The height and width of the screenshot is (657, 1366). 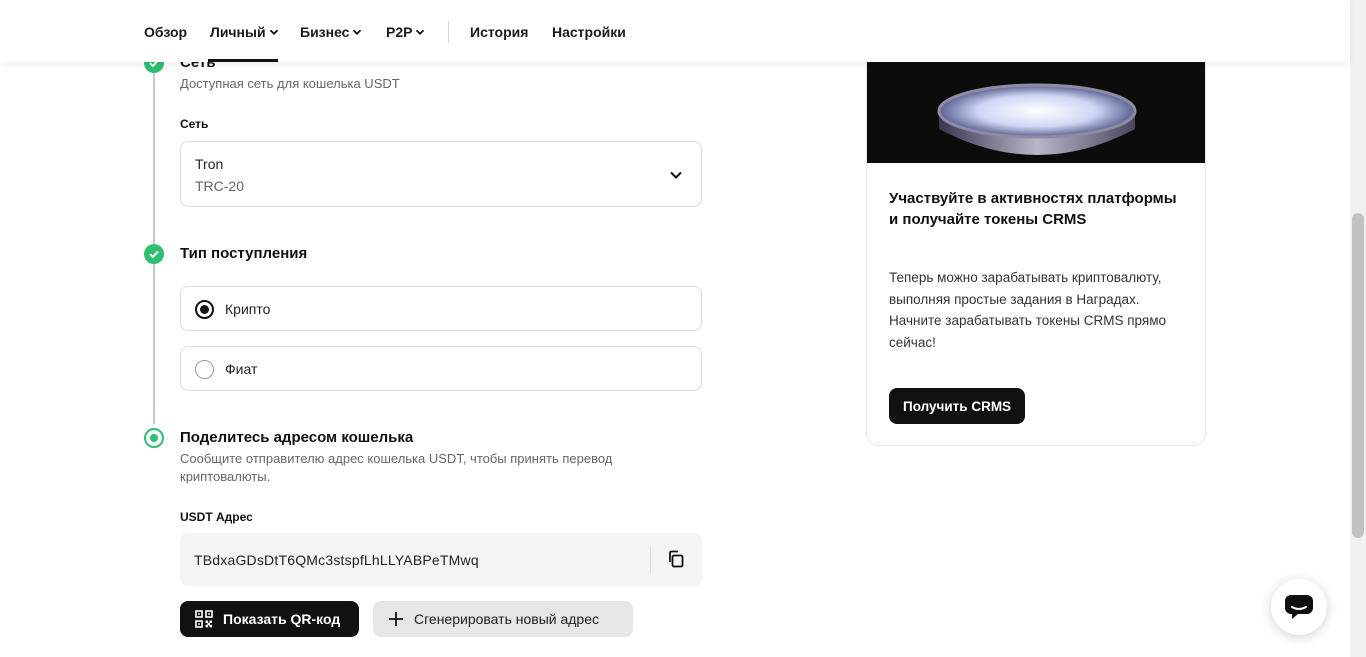 I want to click on generate-address-button: Сгенерировать новый адрес, so click(x=503, y=619).